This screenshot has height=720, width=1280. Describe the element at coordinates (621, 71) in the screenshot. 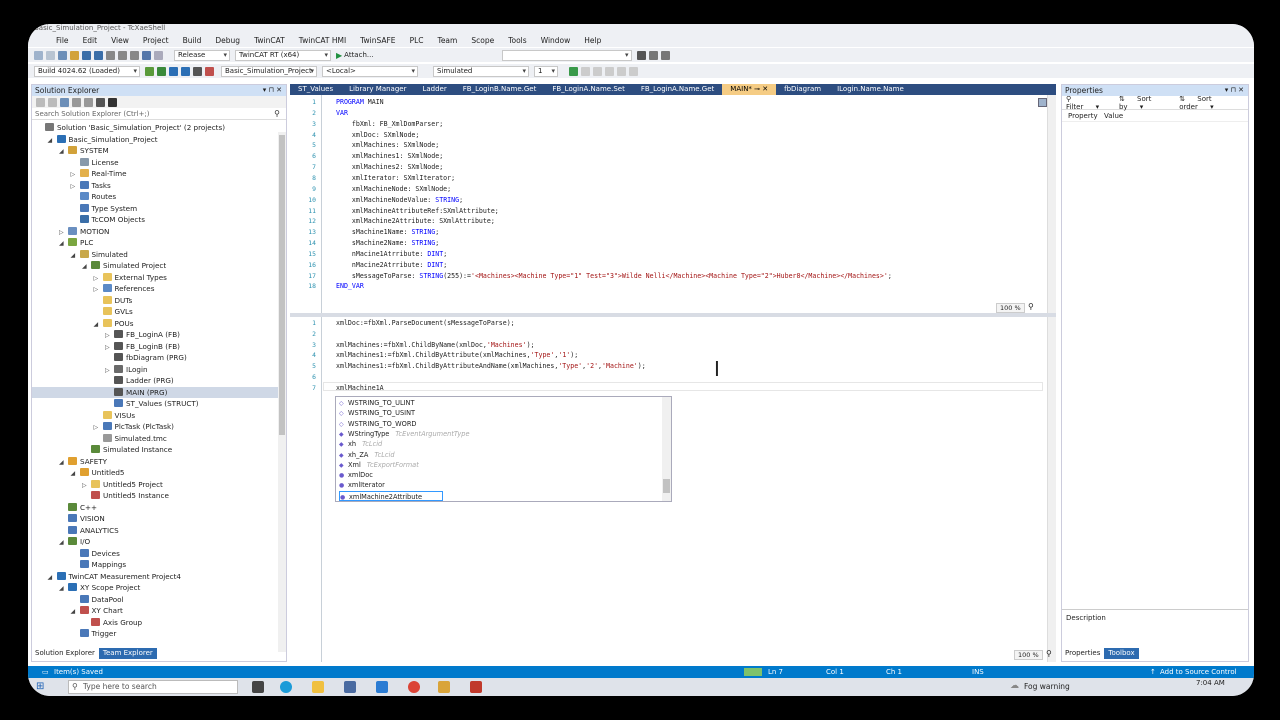

I see `step-icon` at that location.